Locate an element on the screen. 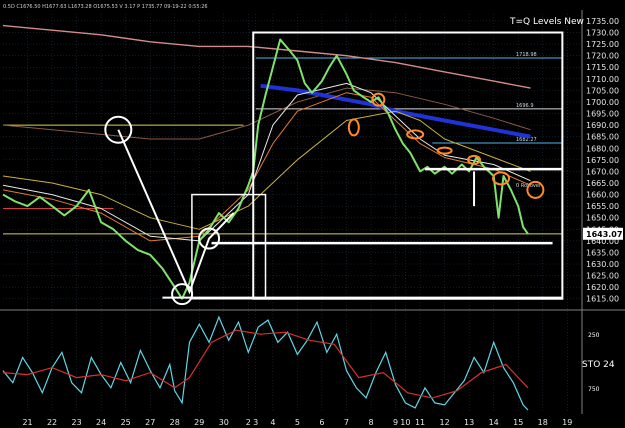 The height and width of the screenshot is (428, 625). x-tick-label: 6 is located at coordinates (321, 422).